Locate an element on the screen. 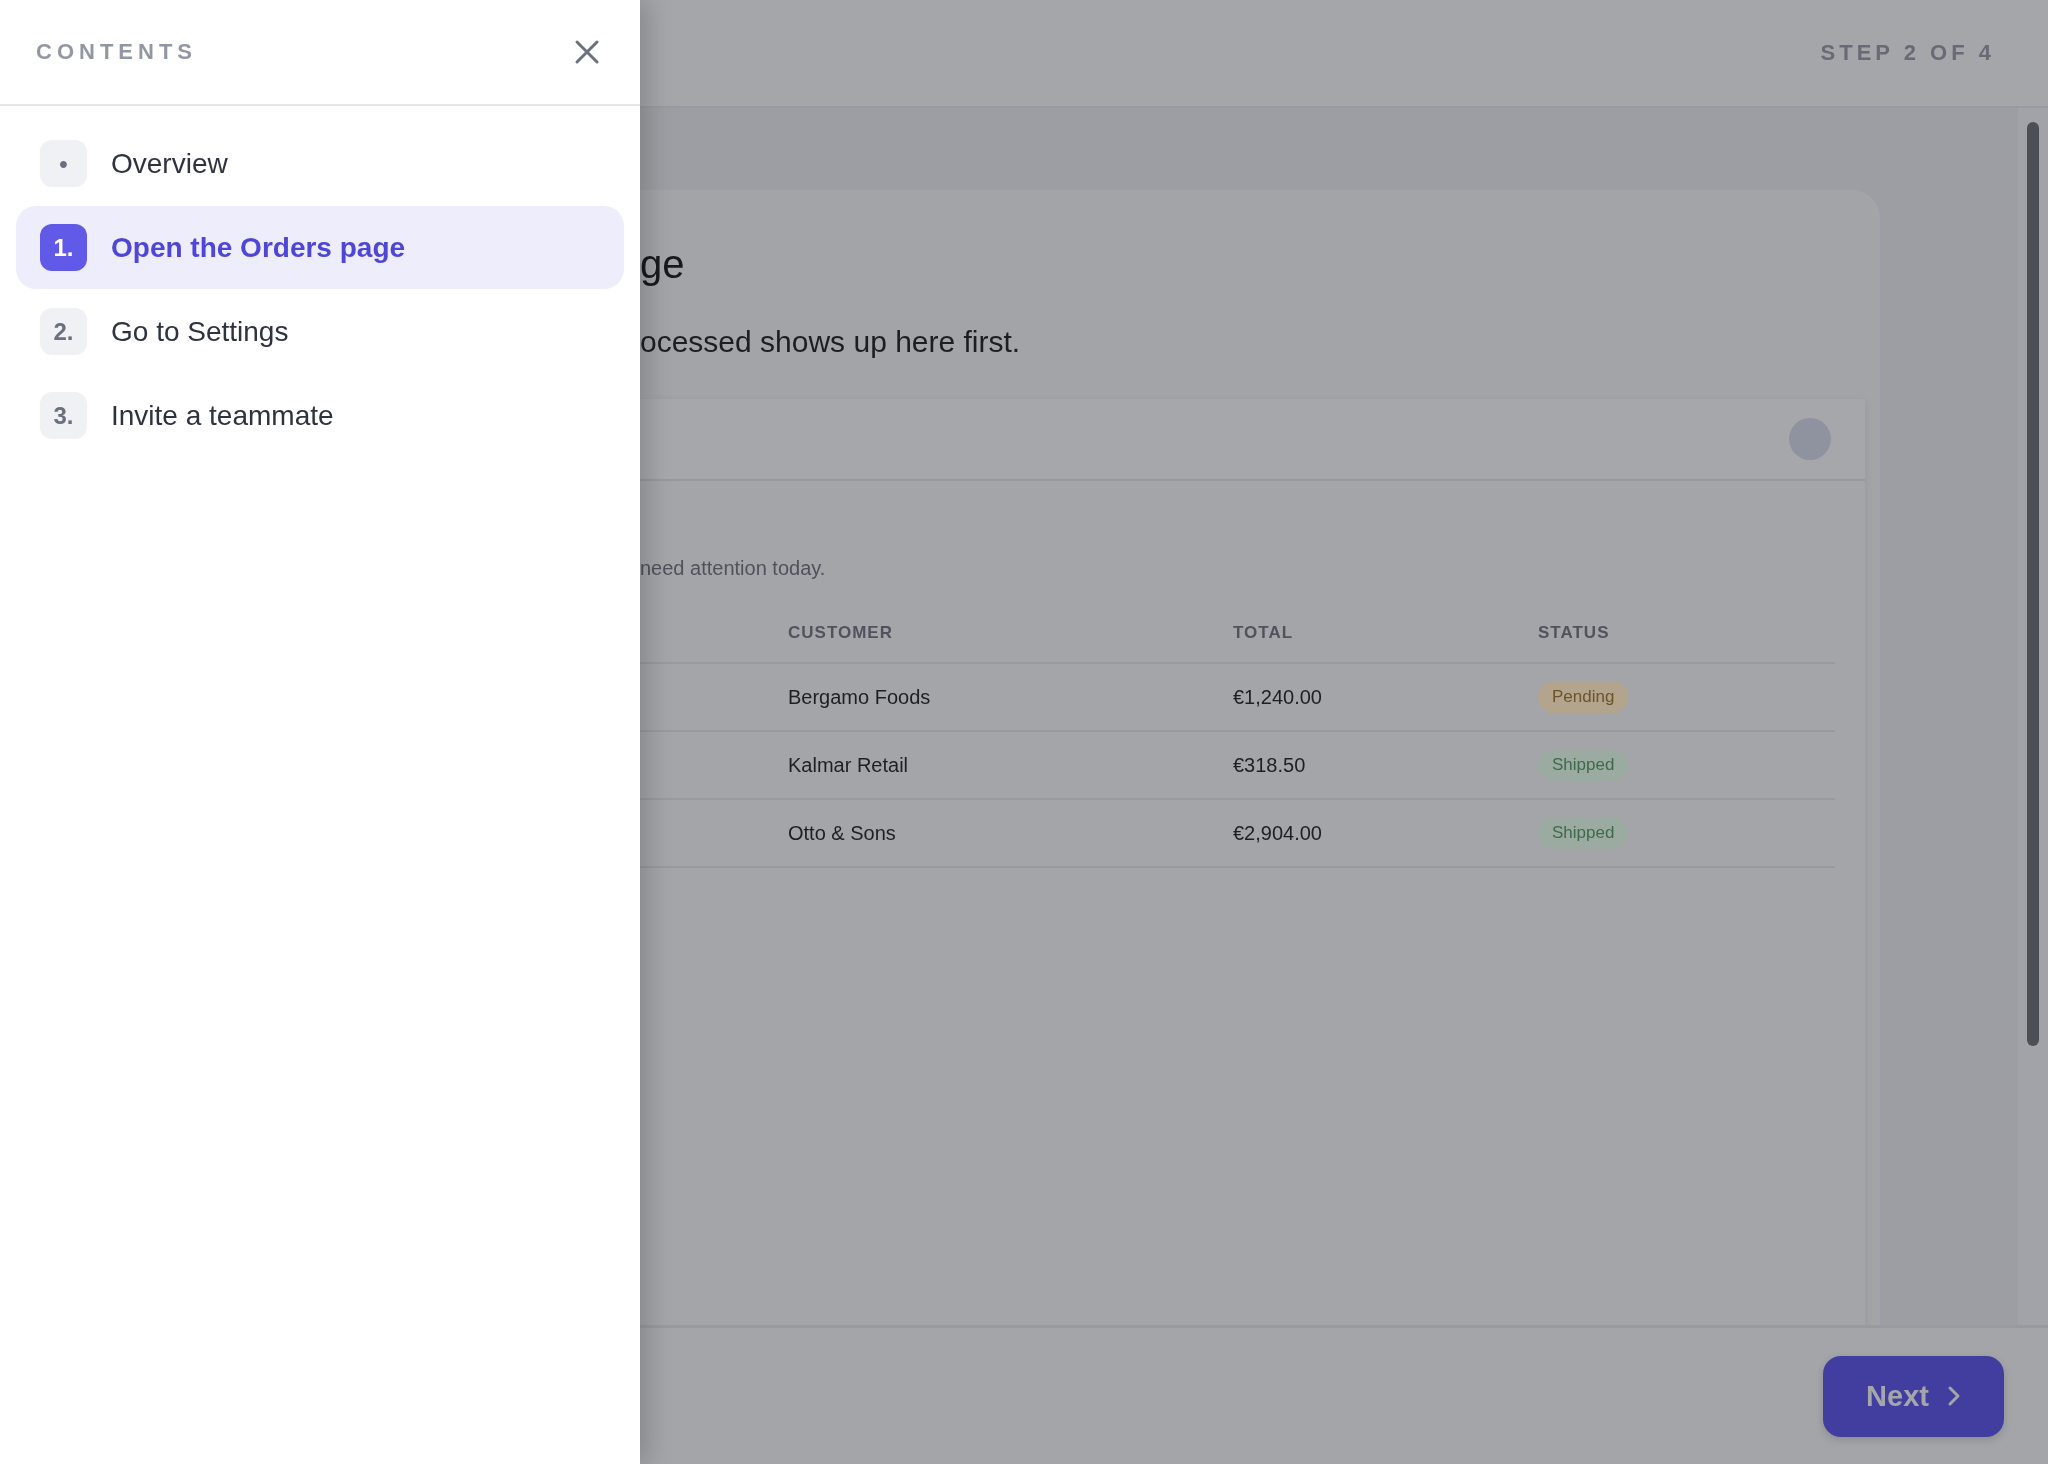  step-number: 2. is located at coordinates (63, 331).